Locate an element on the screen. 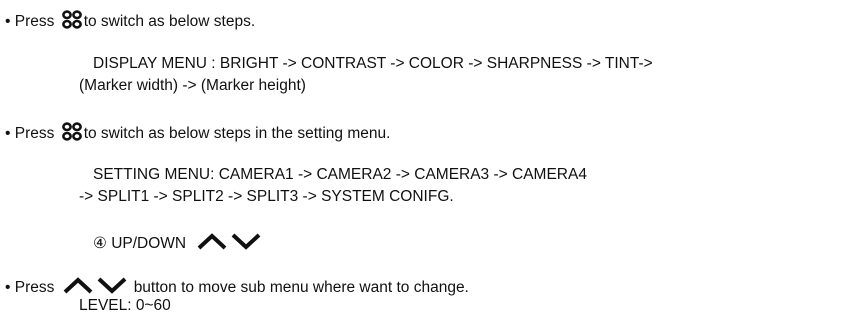 Image resolution: width=855 pixels, height=320 pixels. level-range: LEVEL: 0~60 is located at coordinates (125, 305).